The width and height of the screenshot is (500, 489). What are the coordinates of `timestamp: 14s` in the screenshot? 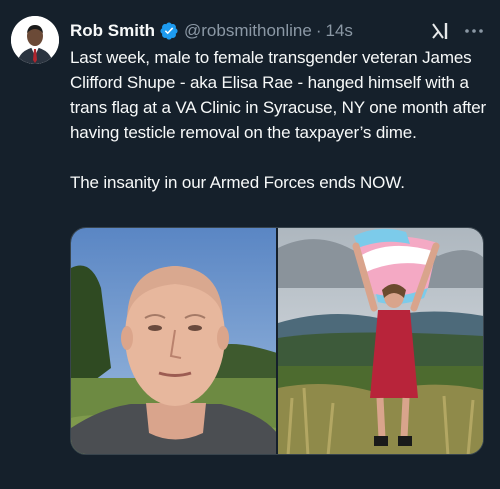 It's located at (339, 31).